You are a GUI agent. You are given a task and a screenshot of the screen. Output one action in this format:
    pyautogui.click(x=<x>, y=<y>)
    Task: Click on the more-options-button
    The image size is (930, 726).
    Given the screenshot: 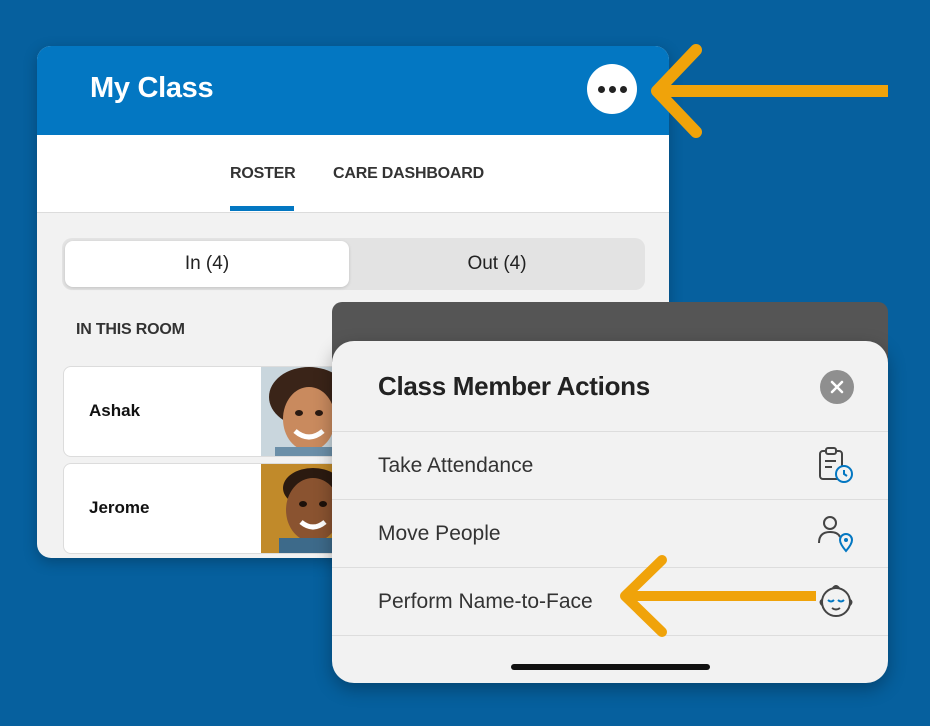 What is the action you would take?
    pyautogui.click(x=612, y=89)
    